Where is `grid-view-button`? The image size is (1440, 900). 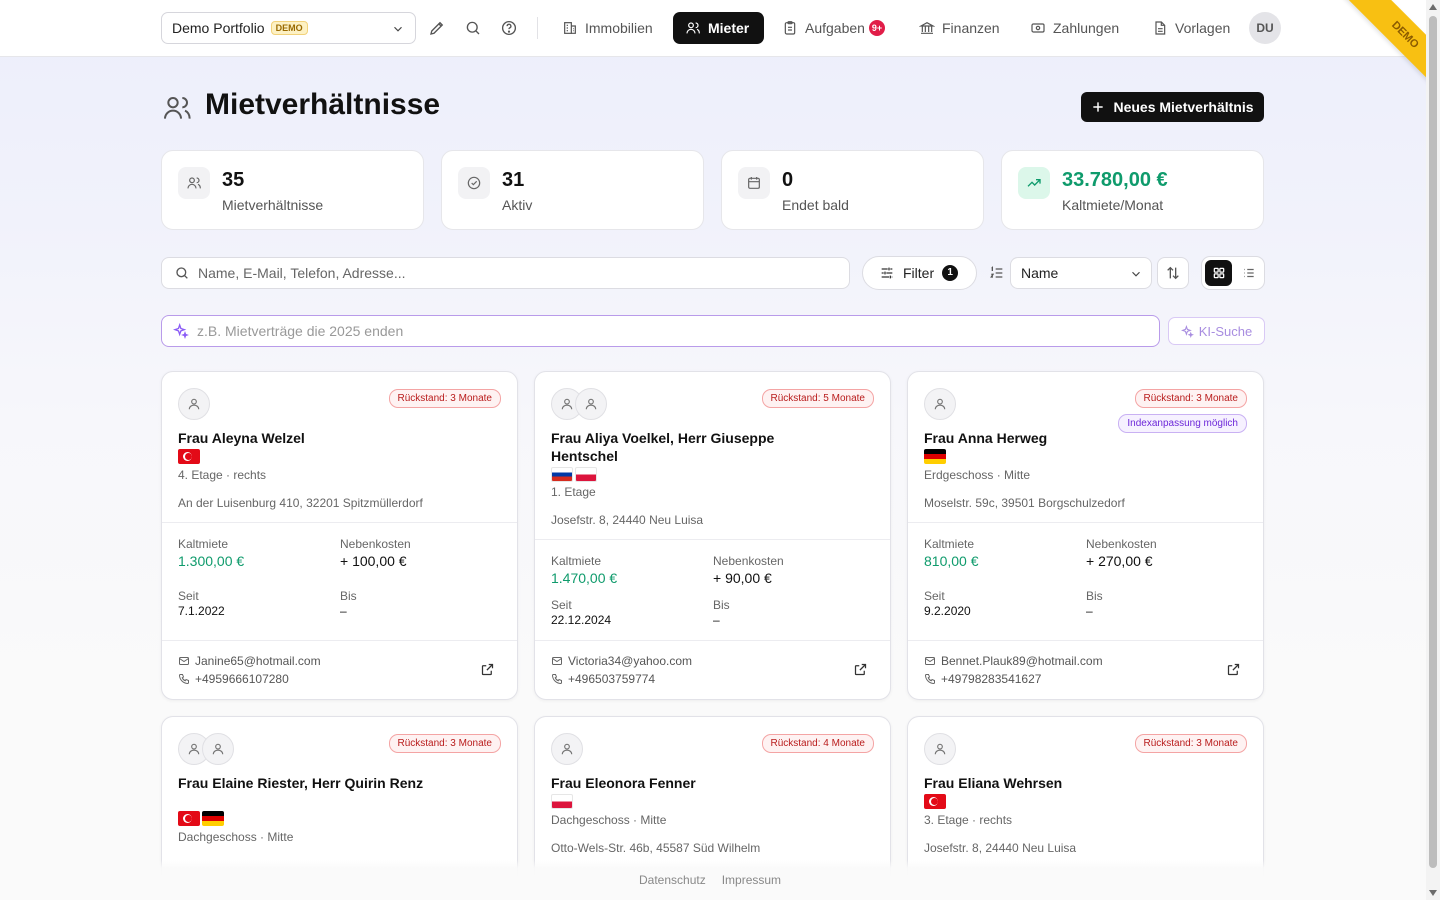 grid-view-button is located at coordinates (1218, 273).